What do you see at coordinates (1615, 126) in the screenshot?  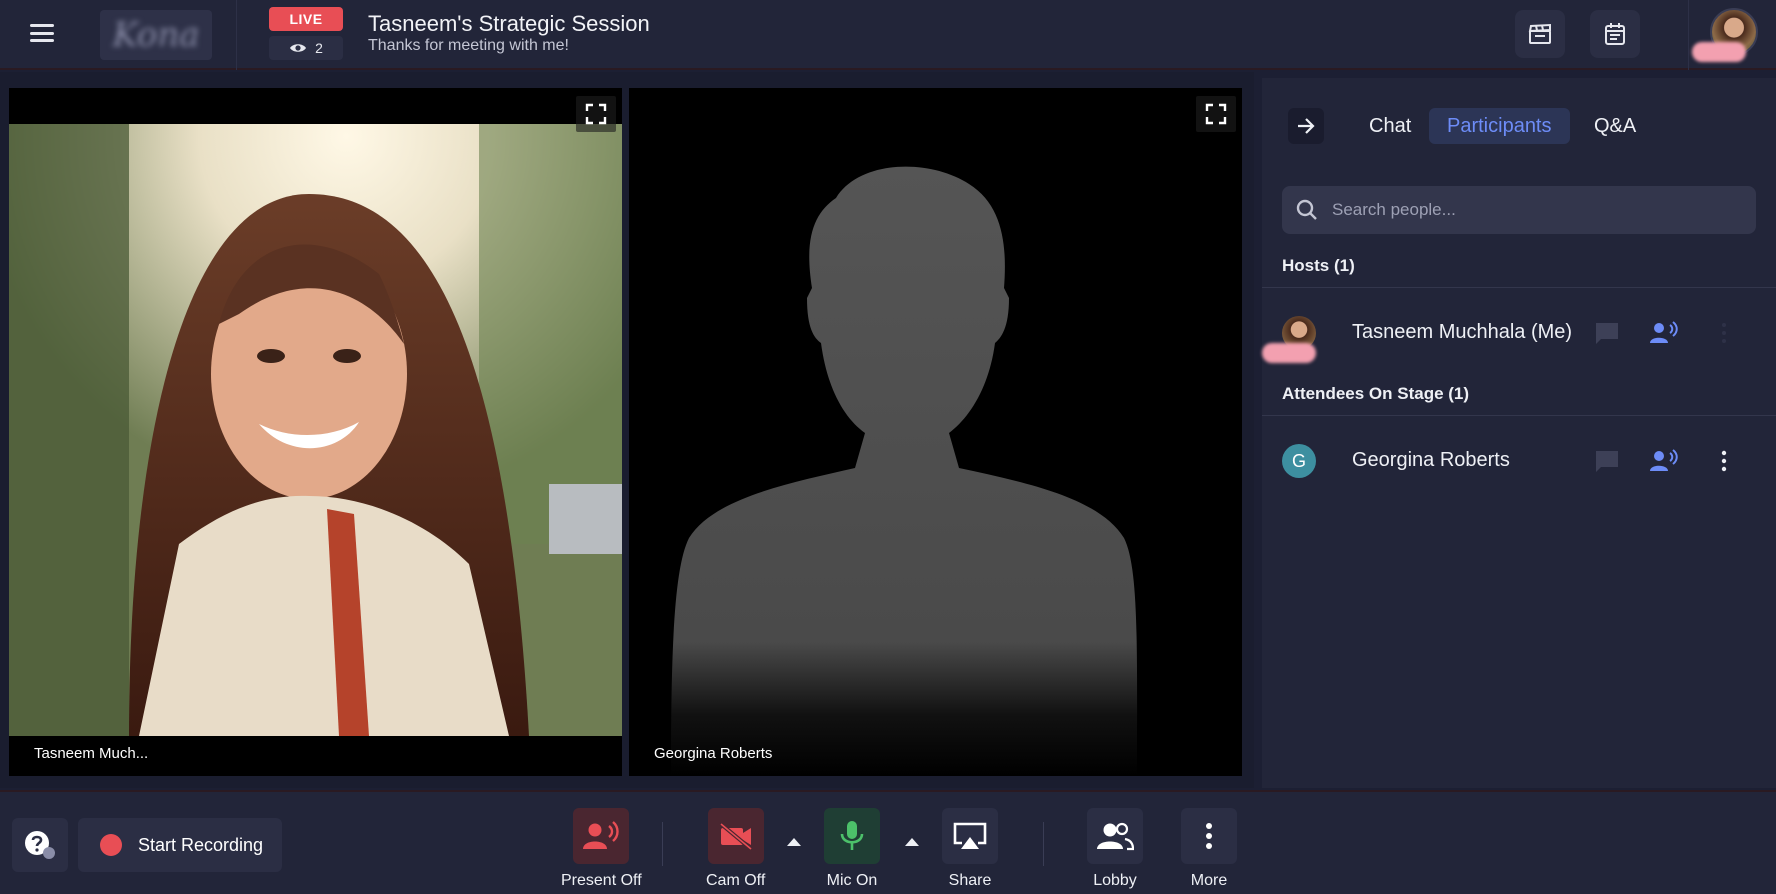 I see `tab-qa: Q&A` at bounding box center [1615, 126].